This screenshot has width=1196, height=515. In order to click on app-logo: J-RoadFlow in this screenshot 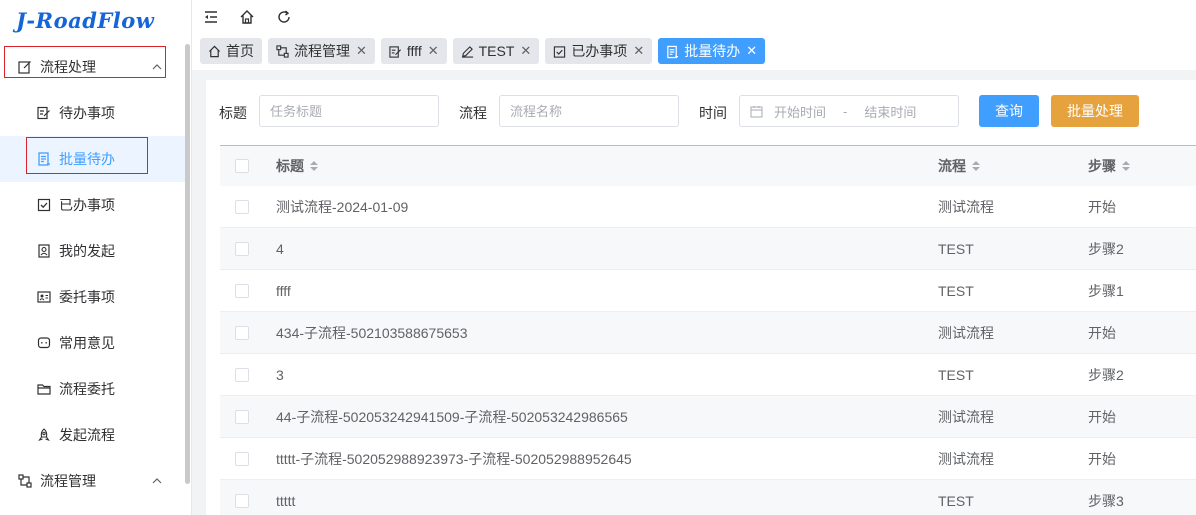, I will do `click(85, 20)`.